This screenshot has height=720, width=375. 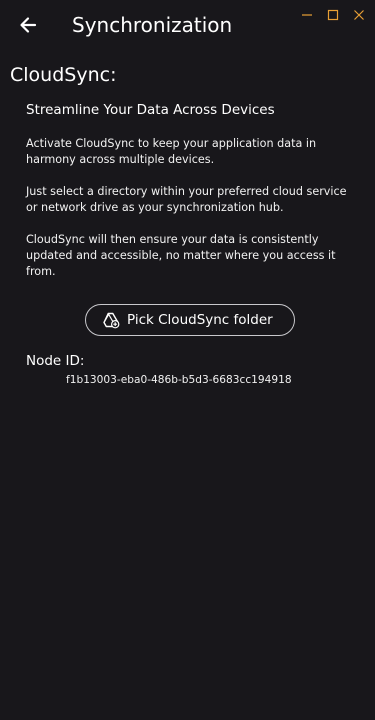 I want to click on arrow-left-icon, so click(x=28, y=25).